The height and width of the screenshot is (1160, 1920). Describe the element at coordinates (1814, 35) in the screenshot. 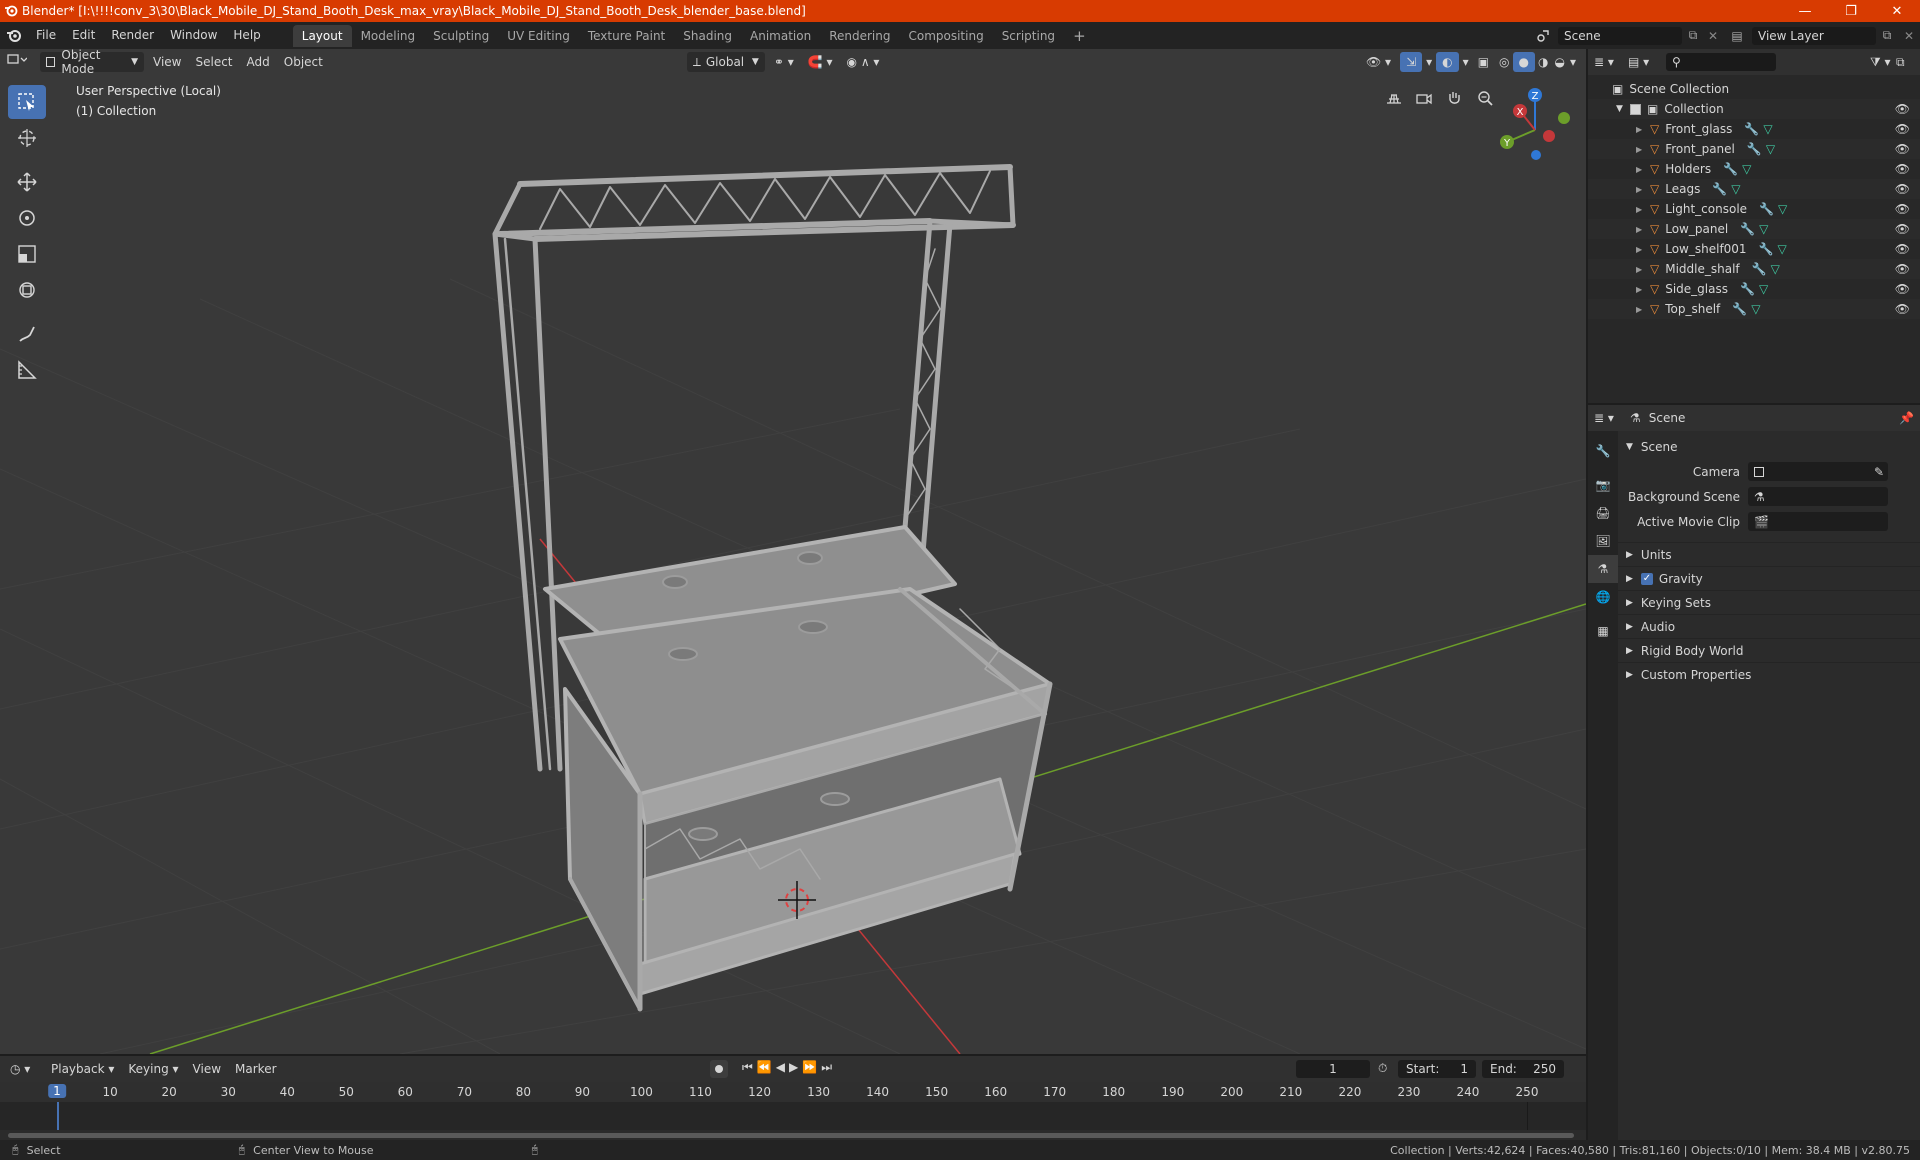

I see `view-layer-selector: View Layer` at that location.